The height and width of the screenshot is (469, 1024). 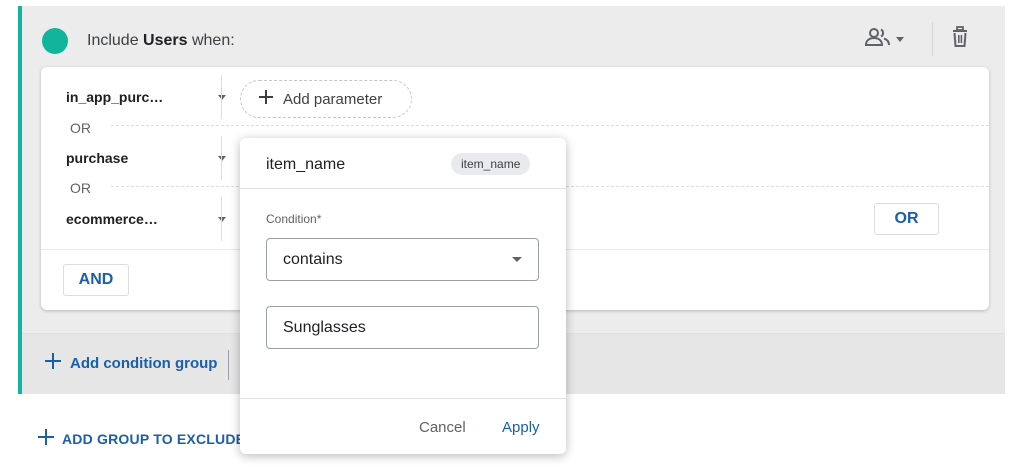 I want to click on and-button: AND, so click(x=96, y=280).